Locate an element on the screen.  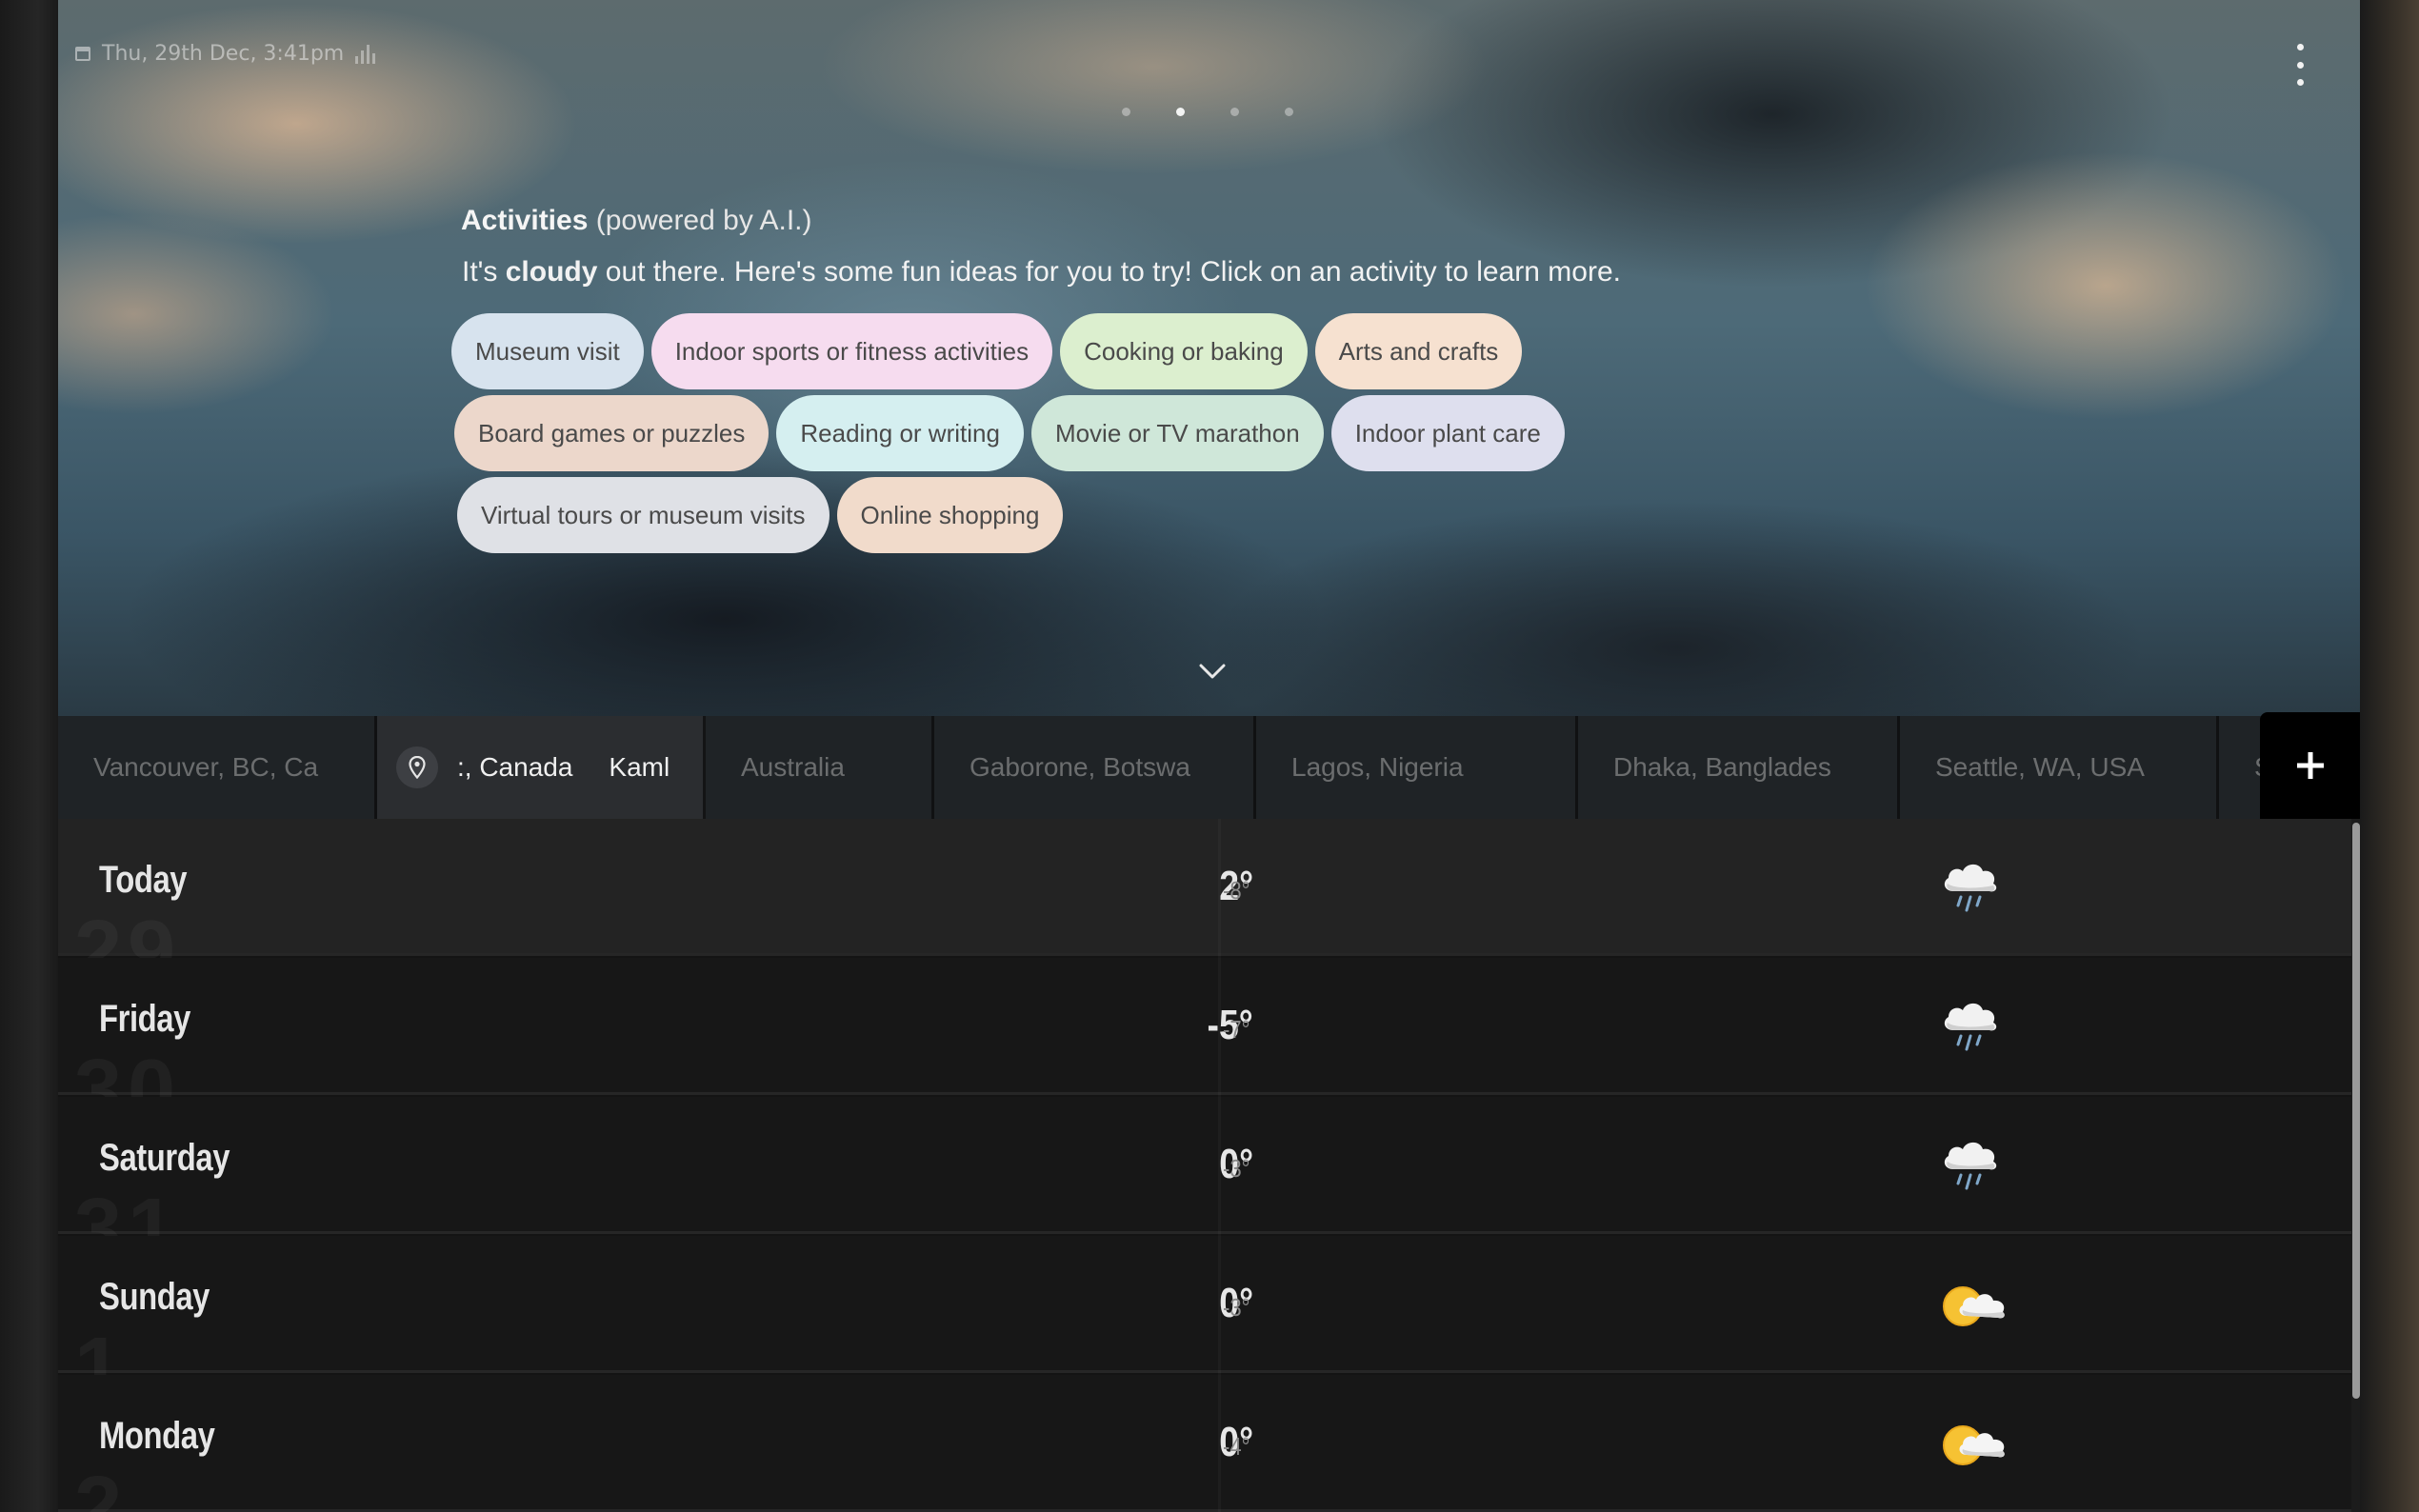
location-tab: :, Canada Kaml is located at coordinates (541, 767).